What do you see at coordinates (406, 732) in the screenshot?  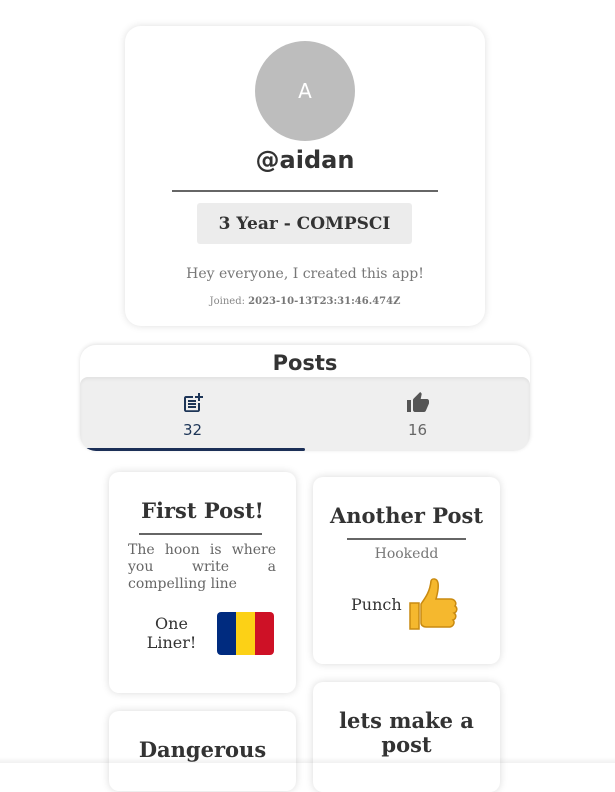 I see `post-title: lets make a post` at bounding box center [406, 732].